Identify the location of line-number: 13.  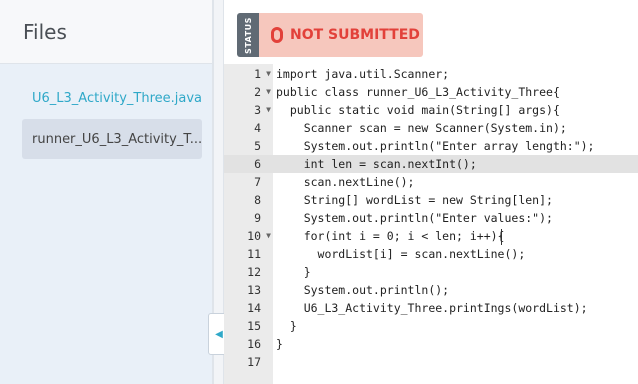
(254, 290).